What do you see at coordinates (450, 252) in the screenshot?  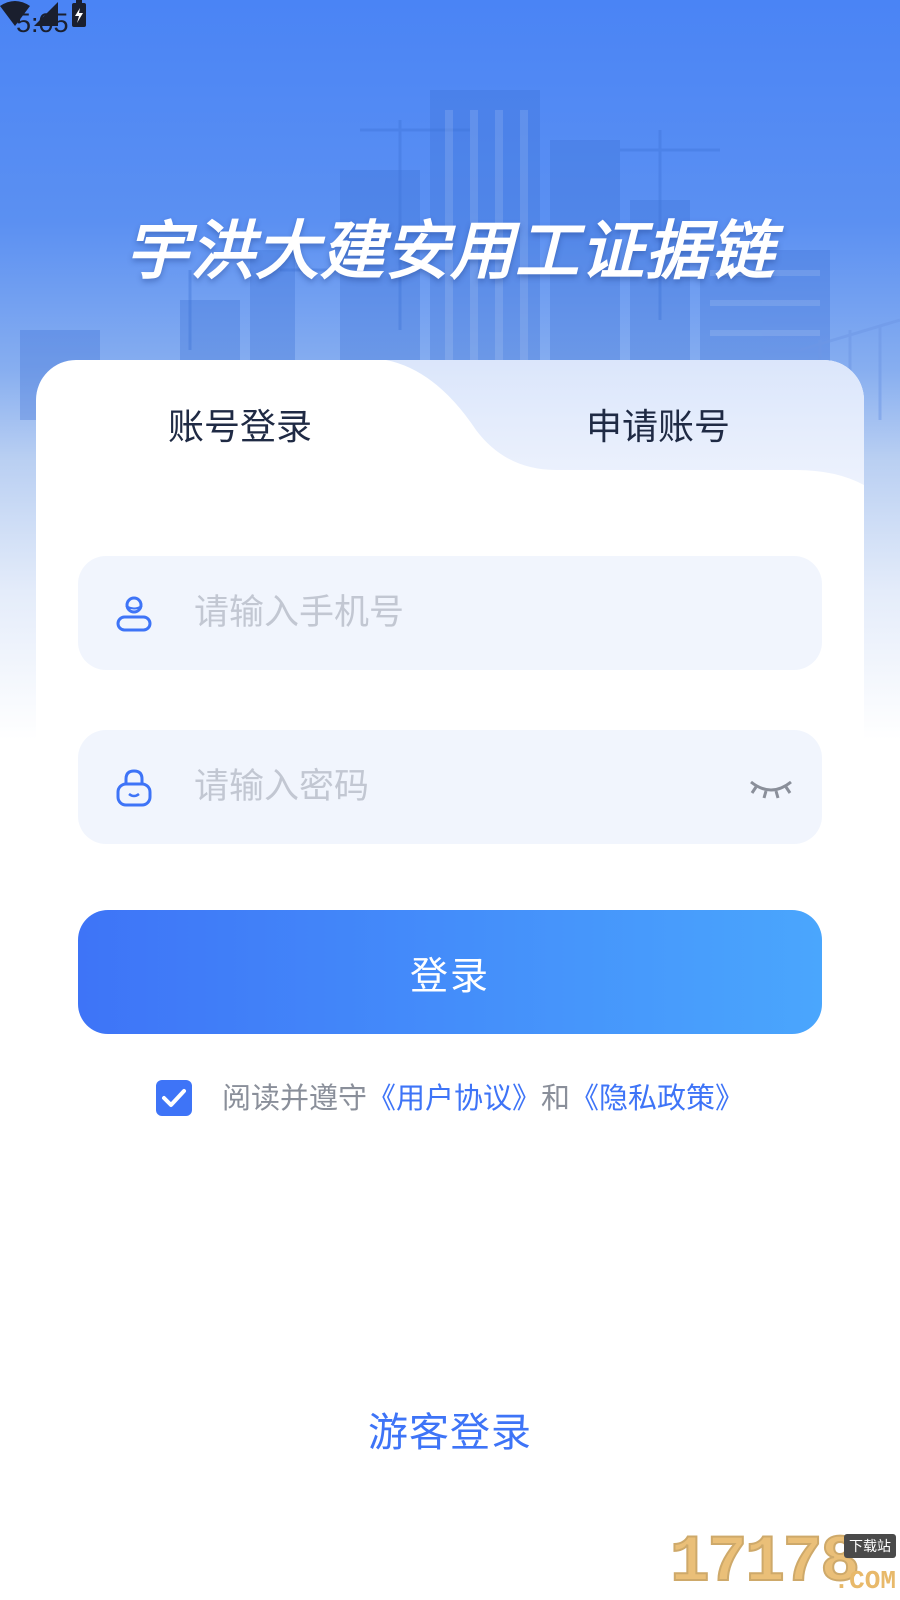 I see `app-title: 宇洪大建安用工证据链` at bounding box center [450, 252].